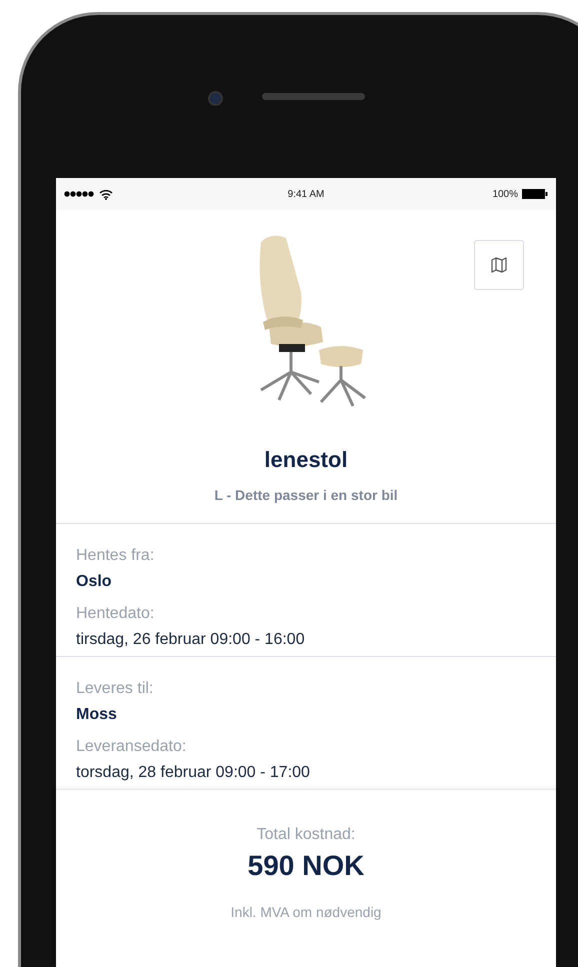 This screenshot has width=578, height=967. What do you see at coordinates (193, 773) in the screenshot?
I see `date-time: torsdag, 28 februar 09:00 - 17:00` at bounding box center [193, 773].